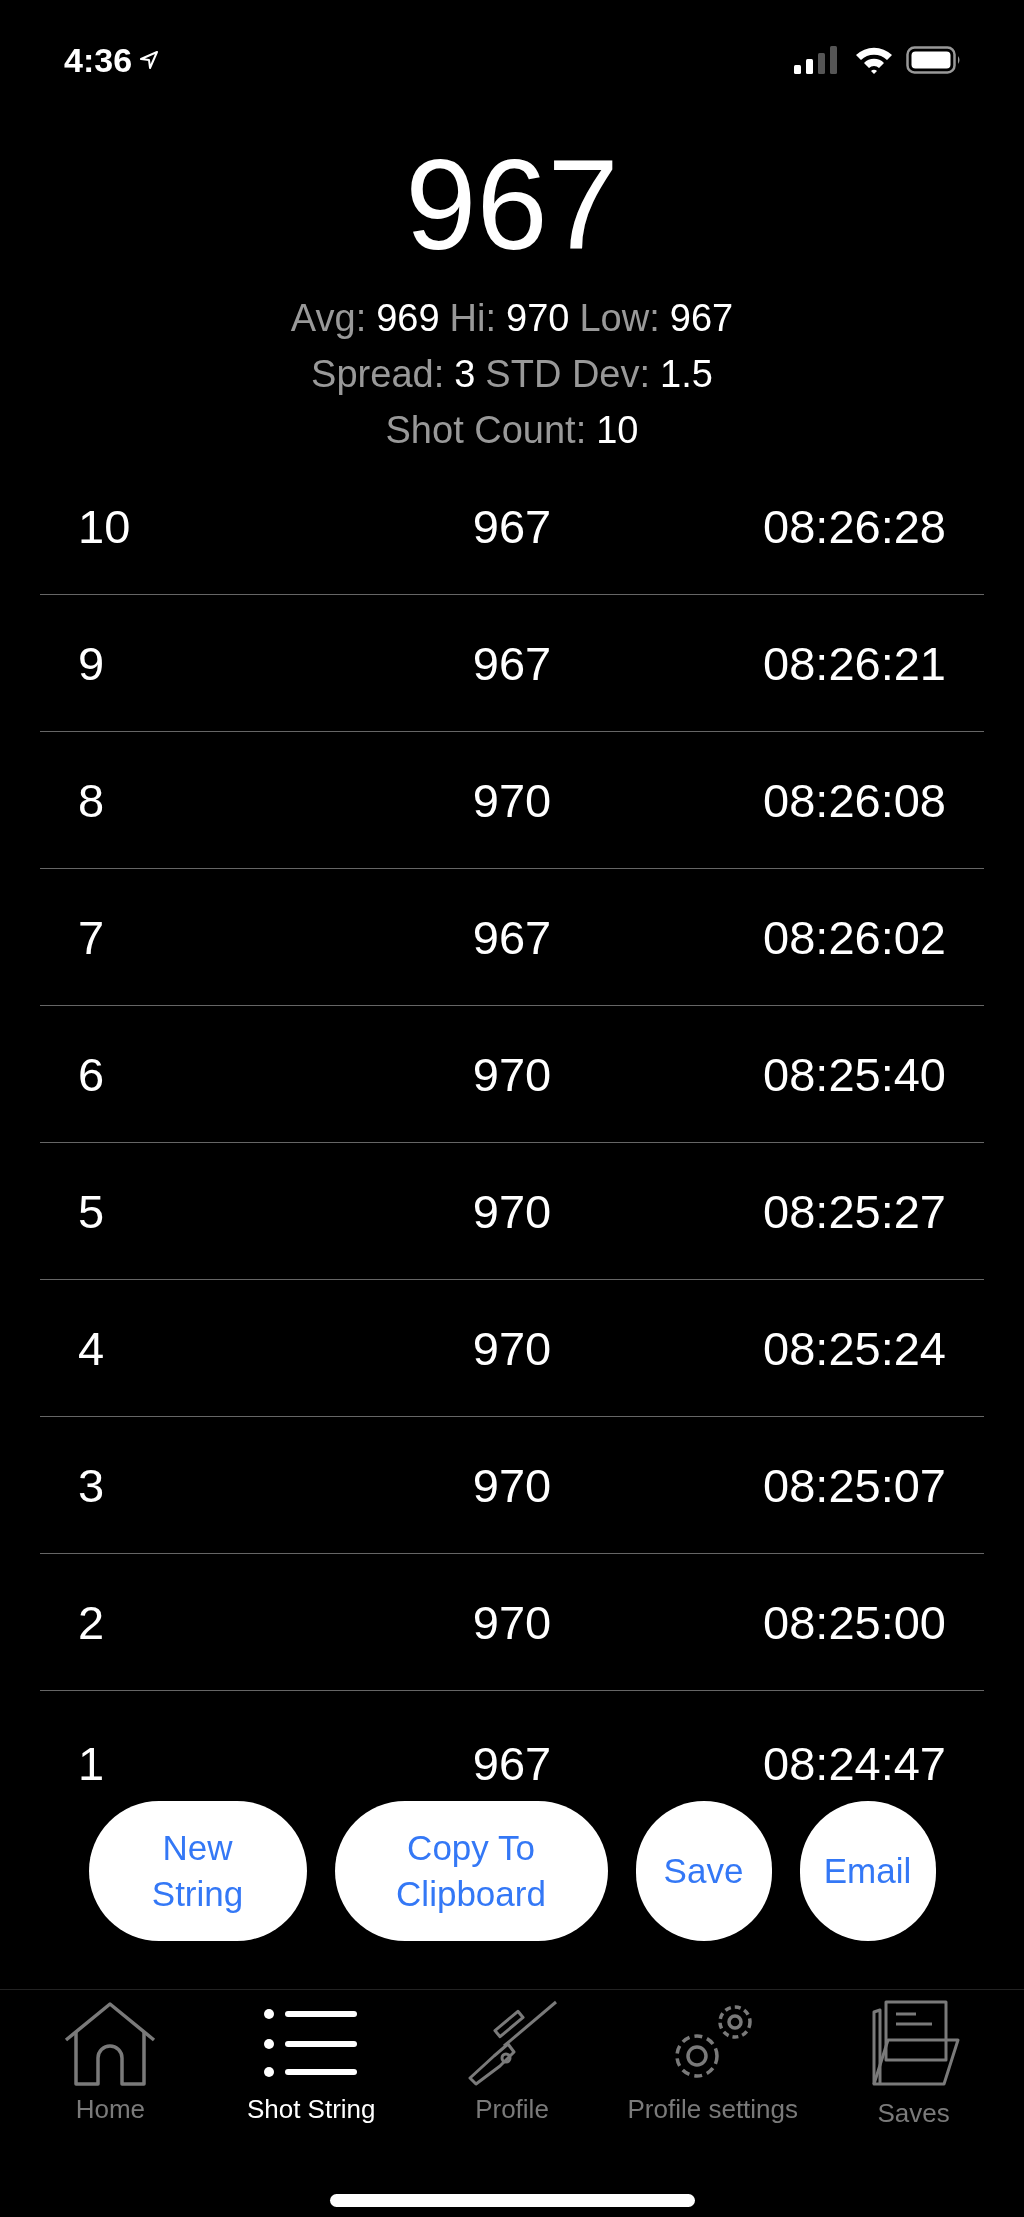  What do you see at coordinates (91, 1763) in the screenshot?
I see `shot-number: 1` at bounding box center [91, 1763].